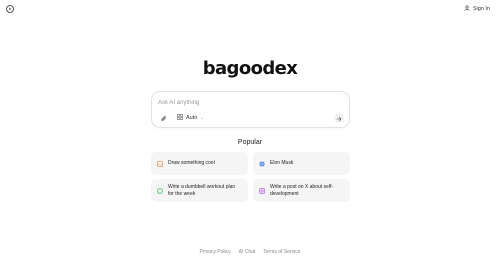  I want to click on sign-in-button: Sign In, so click(477, 9).